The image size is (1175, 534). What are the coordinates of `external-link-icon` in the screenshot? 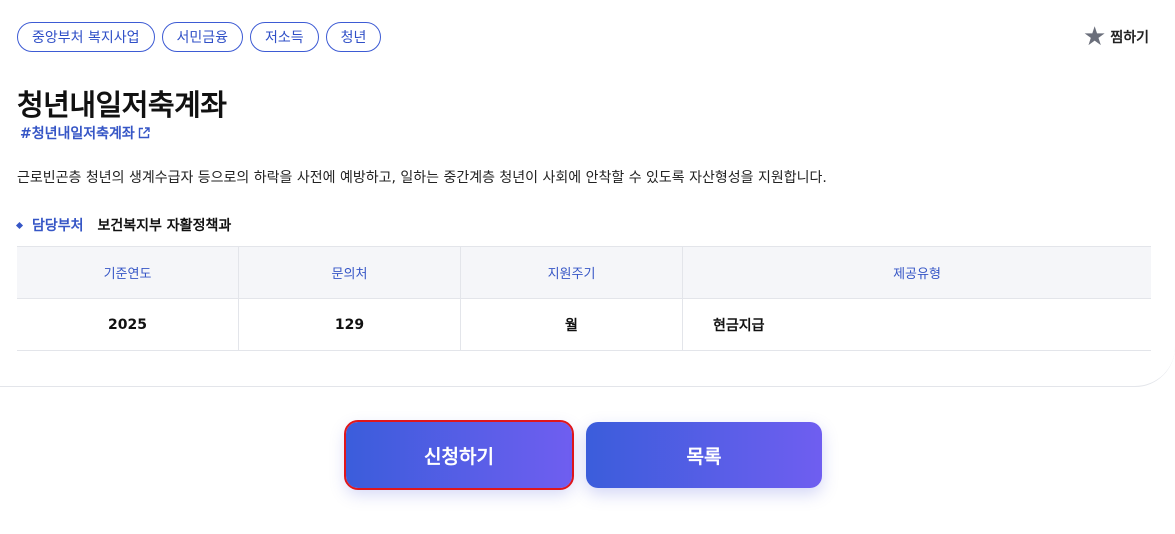 It's located at (144, 133).